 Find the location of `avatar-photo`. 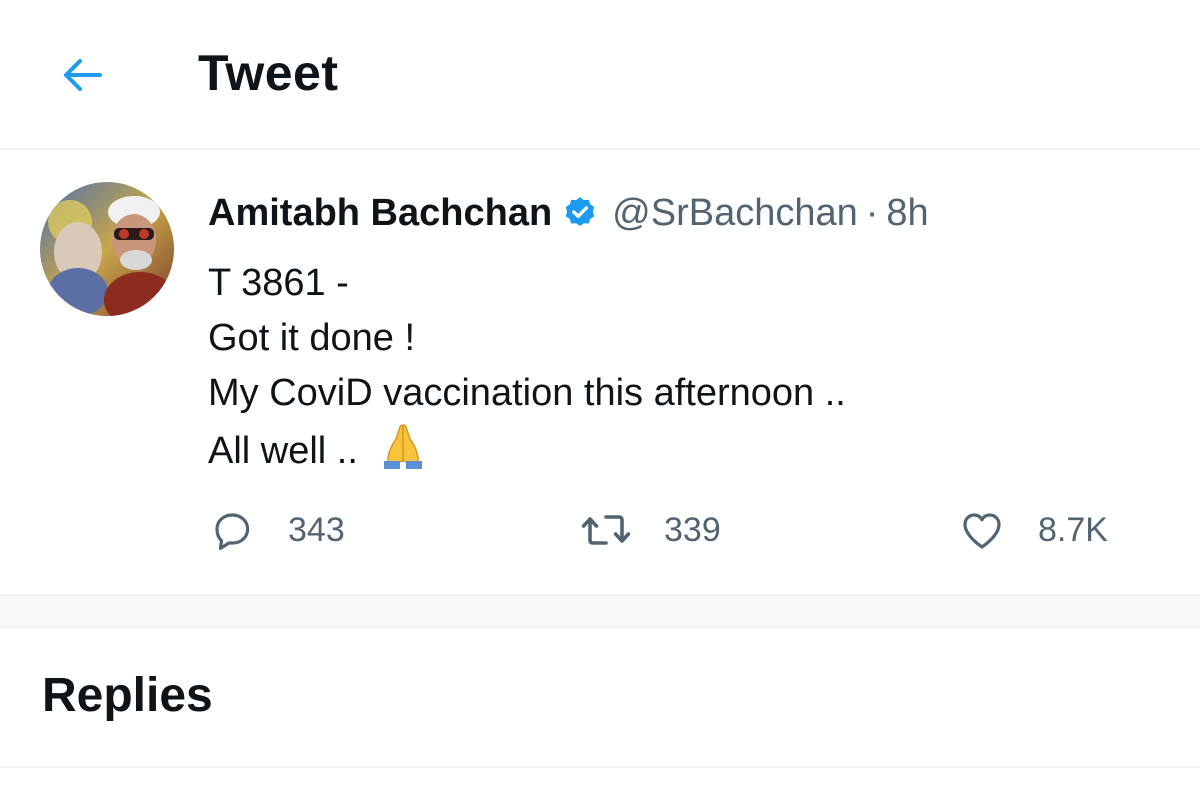

avatar-photo is located at coordinates (107, 249).